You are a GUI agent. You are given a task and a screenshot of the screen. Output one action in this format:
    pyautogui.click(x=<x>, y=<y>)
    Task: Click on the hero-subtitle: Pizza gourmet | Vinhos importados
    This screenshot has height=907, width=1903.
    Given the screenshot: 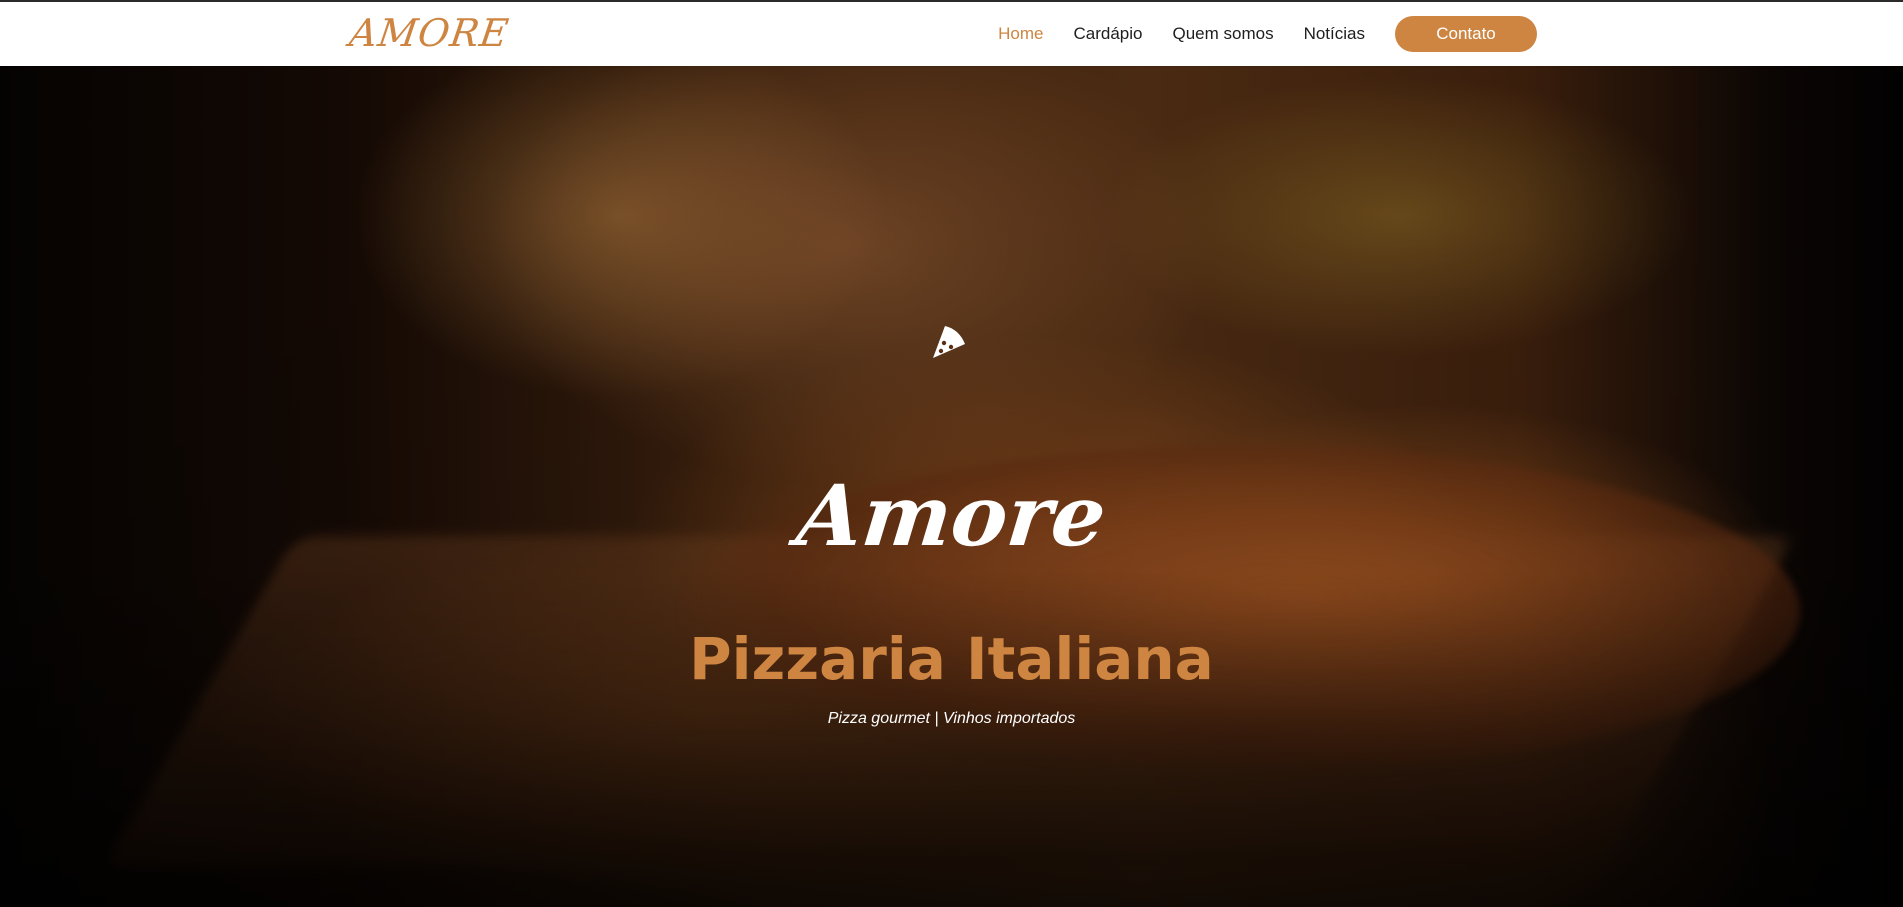 What is the action you would take?
    pyautogui.click(x=951, y=718)
    